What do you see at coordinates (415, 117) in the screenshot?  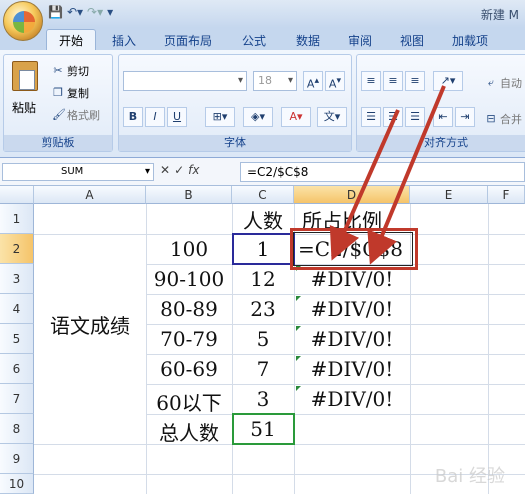 I see `align-right-icon: ☰` at bounding box center [415, 117].